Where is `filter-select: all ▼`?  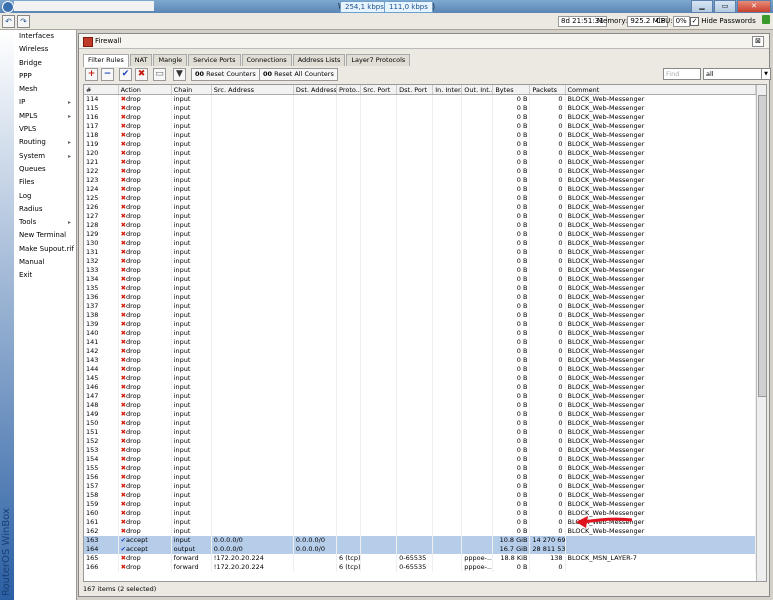
filter-select: all ▼ is located at coordinates (737, 74).